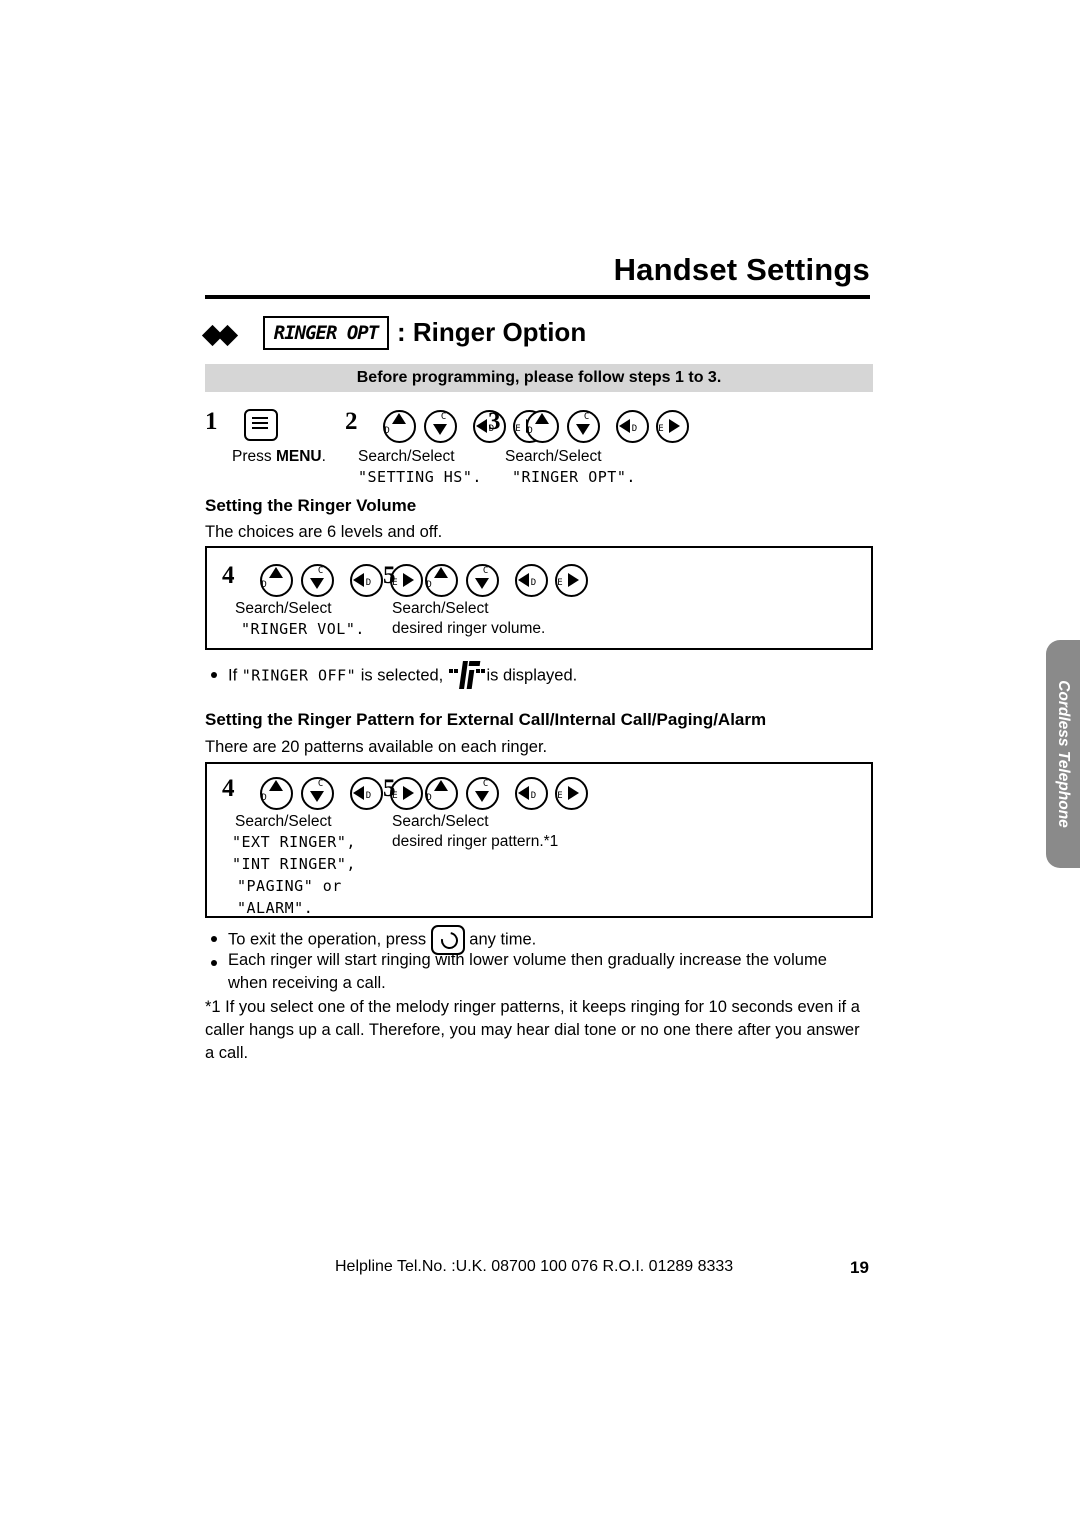 The height and width of the screenshot is (1528, 1080). I want to click on pattern-step-4-lcd-line-1: "EXT RINGER",, so click(294, 842).